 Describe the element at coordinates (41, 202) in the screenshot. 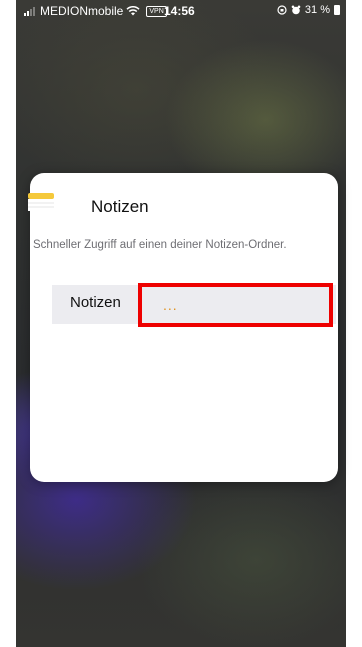

I see `notes-app-icon` at that location.